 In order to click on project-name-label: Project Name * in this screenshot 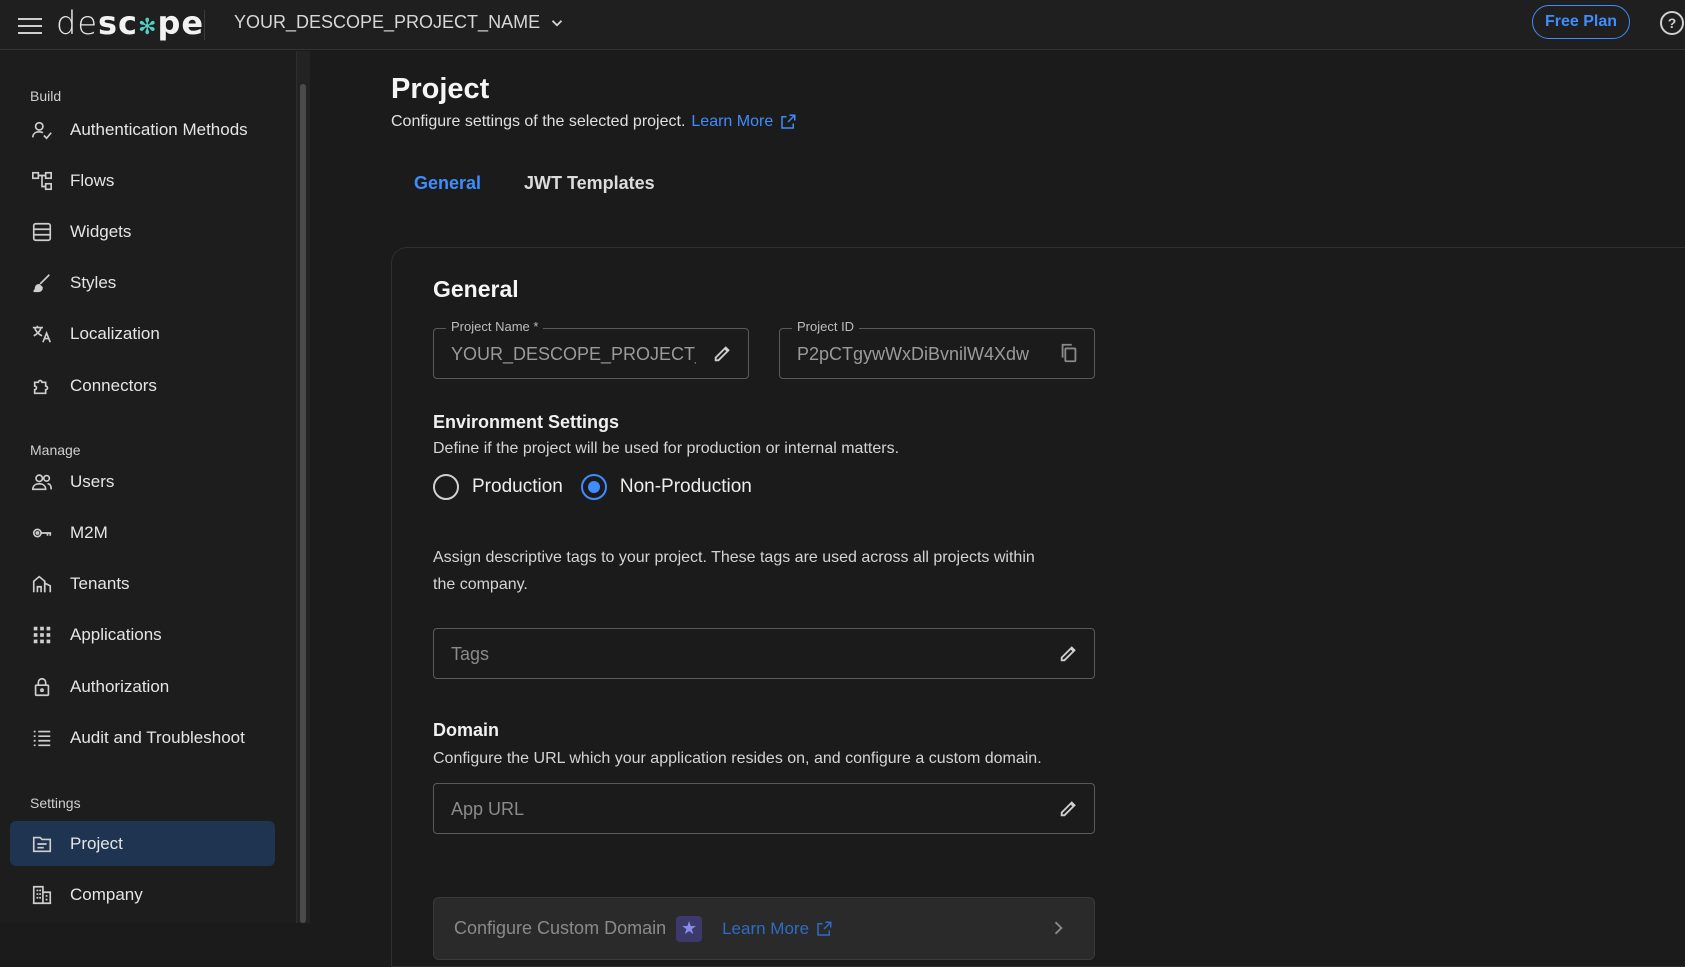, I will do `click(495, 326)`.